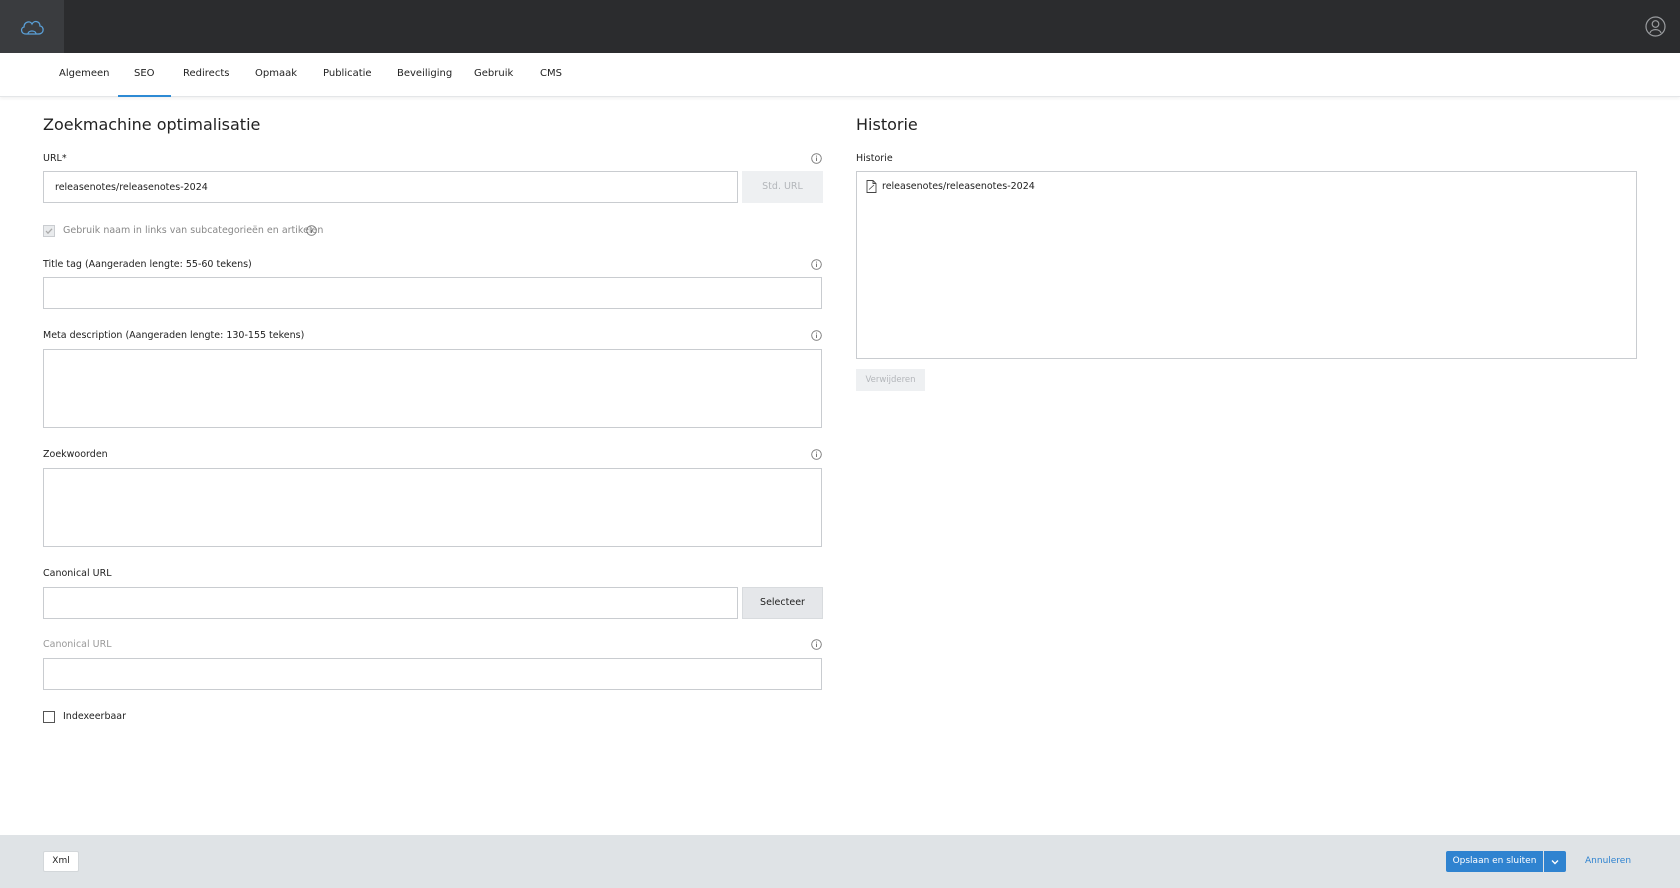 The height and width of the screenshot is (888, 1680). I want to click on top-bar, so click(840, 26).